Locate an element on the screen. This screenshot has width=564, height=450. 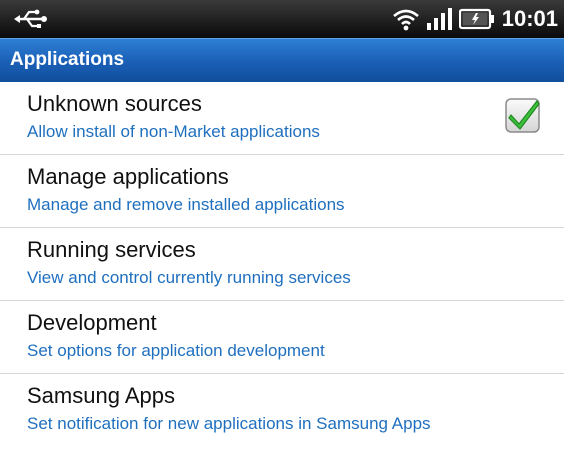
status-icons: 10:01 is located at coordinates (474, 19).